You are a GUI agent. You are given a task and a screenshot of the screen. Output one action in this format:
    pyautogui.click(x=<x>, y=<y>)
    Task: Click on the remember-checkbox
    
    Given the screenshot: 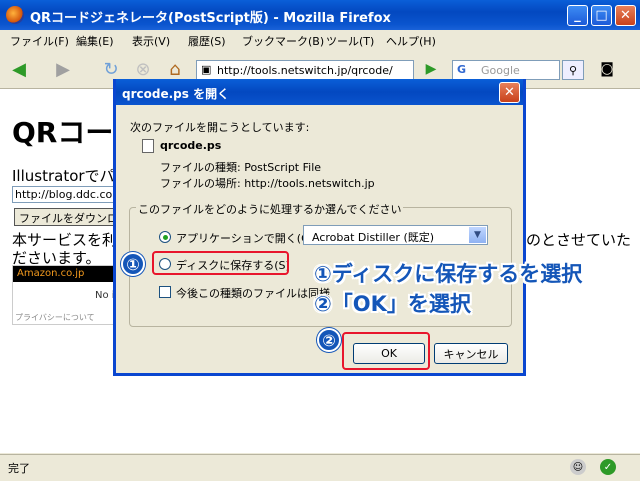 What is the action you would take?
    pyautogui.click(x=165, y=292)
    